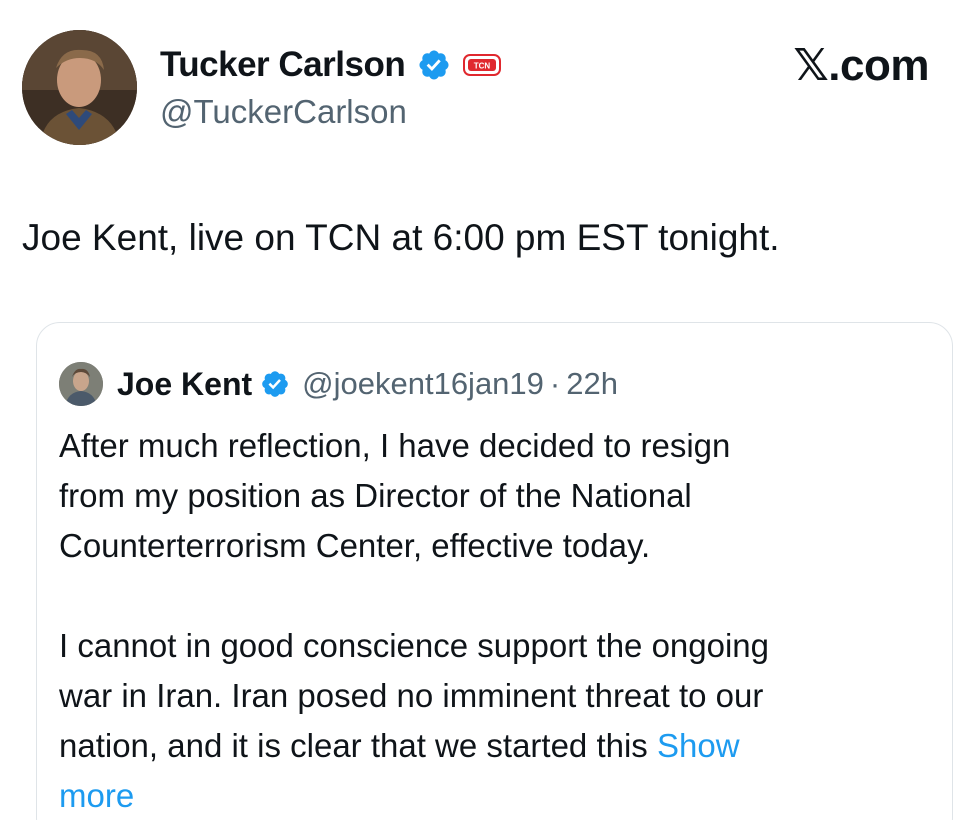 The image size is (977, 820). I want to click on quoted-post-time: 22h, so click(592, 384).